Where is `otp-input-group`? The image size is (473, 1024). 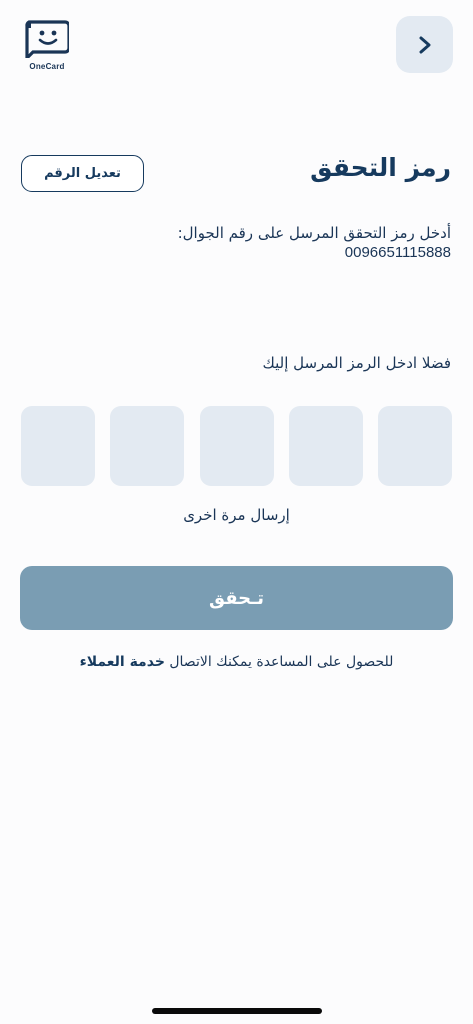
otp-input-group is located at coordinates (236, 446).